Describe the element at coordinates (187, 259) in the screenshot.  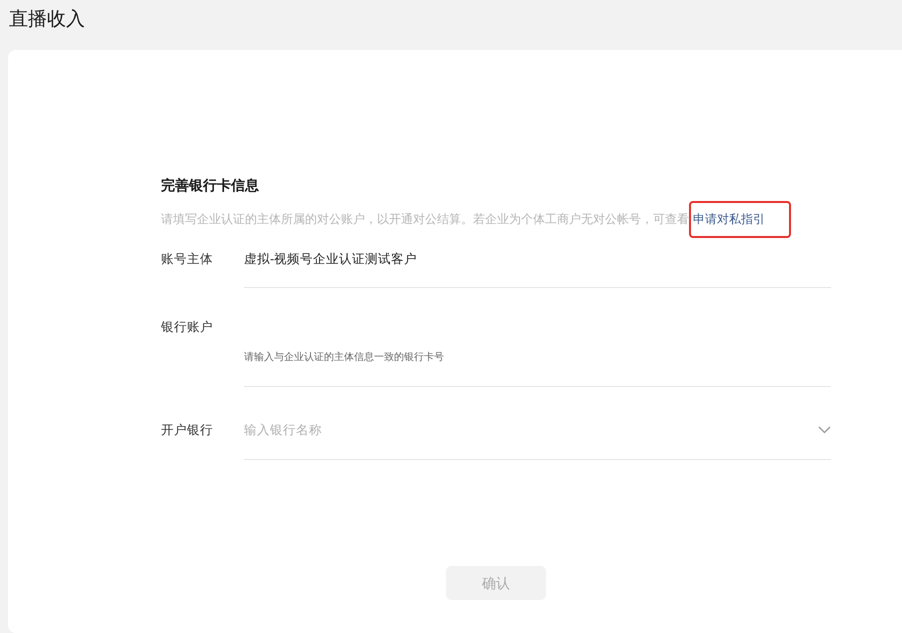
I see `field-label: 账号主体` at that location.